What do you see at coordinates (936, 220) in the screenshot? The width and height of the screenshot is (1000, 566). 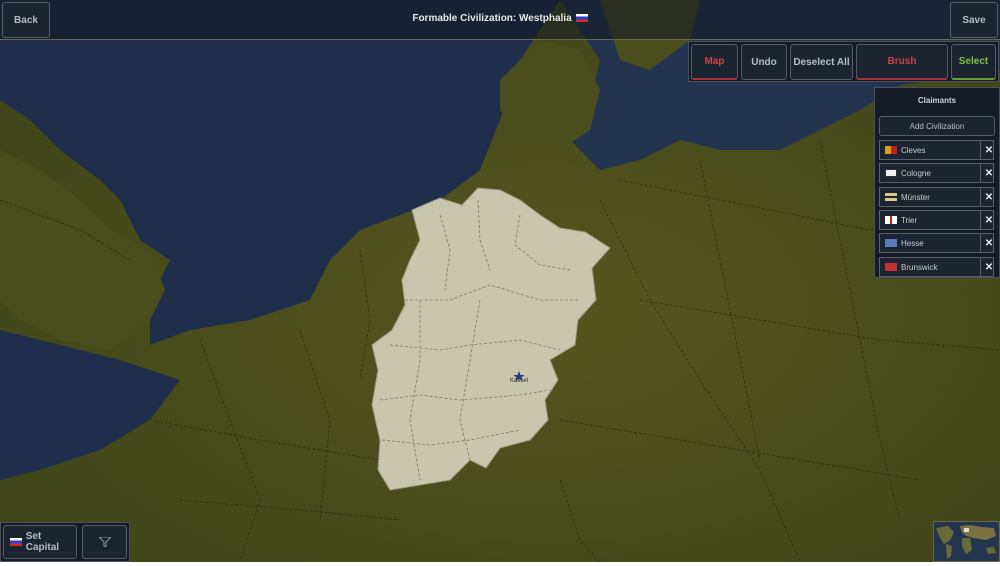 I see `claimant-row-trier: Trier ✕` at bounding box center [936, 220].